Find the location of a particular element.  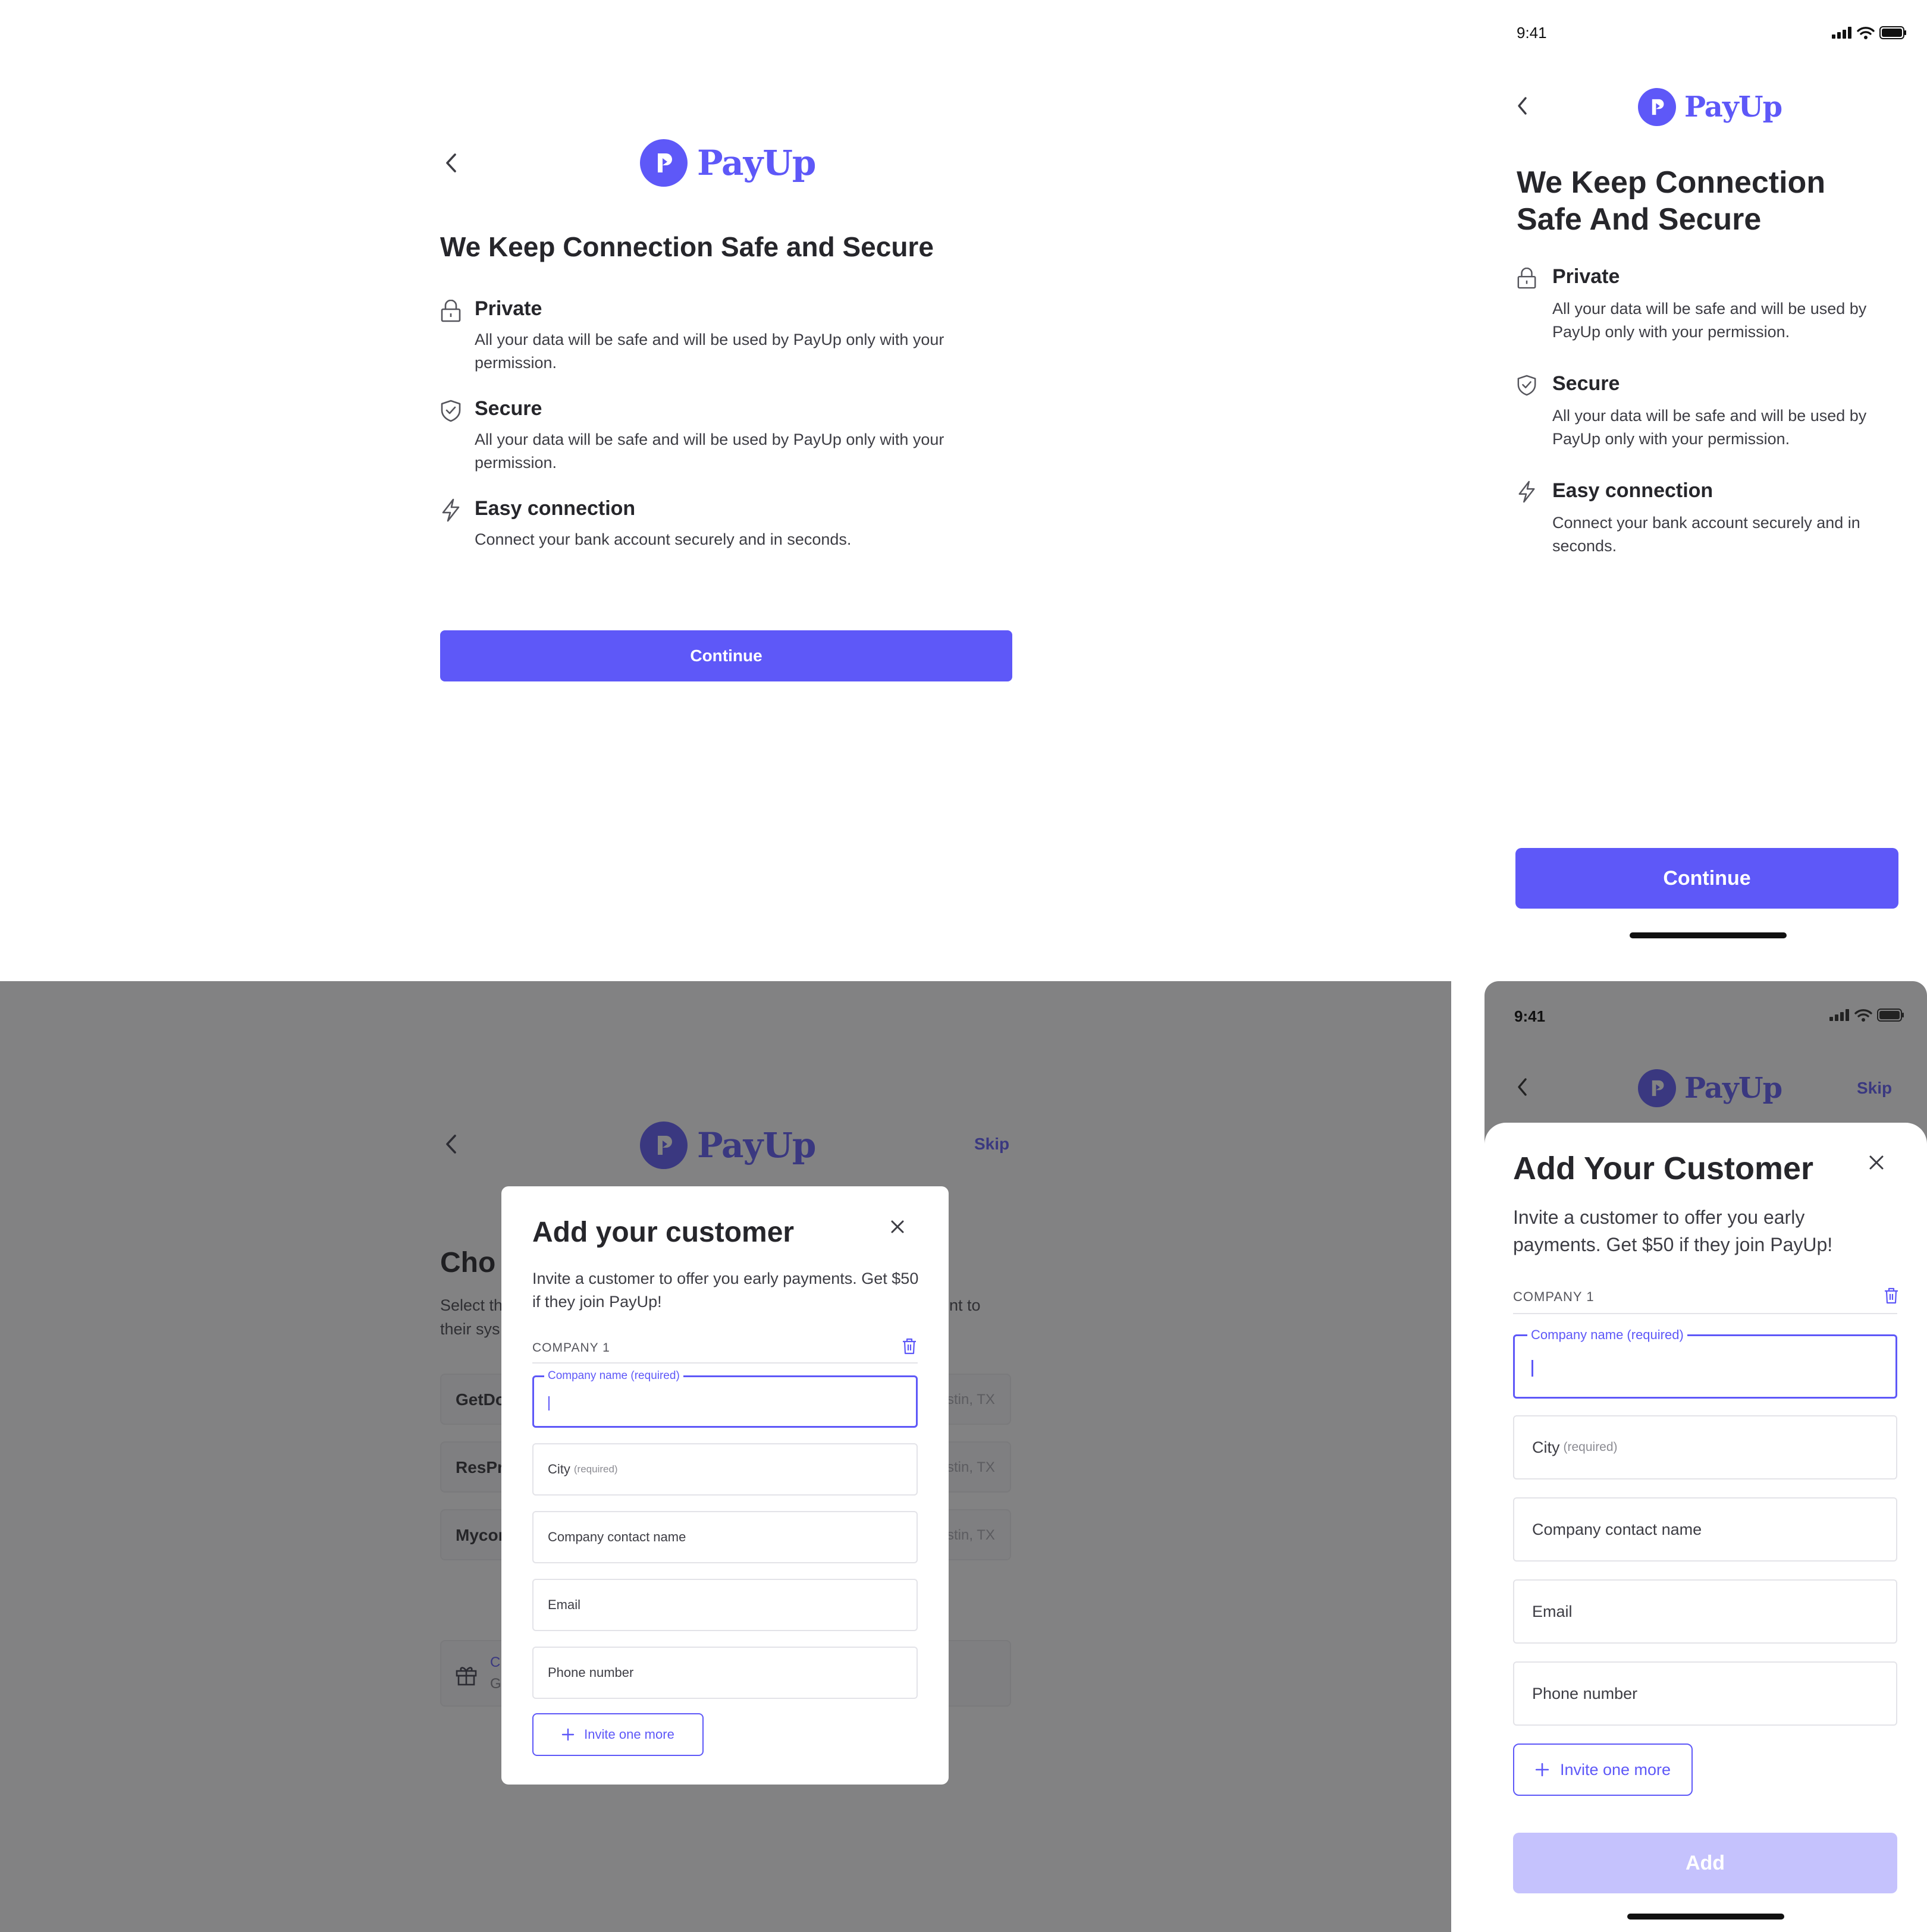

add-button: Add is located at coordinates (1705, 1863).